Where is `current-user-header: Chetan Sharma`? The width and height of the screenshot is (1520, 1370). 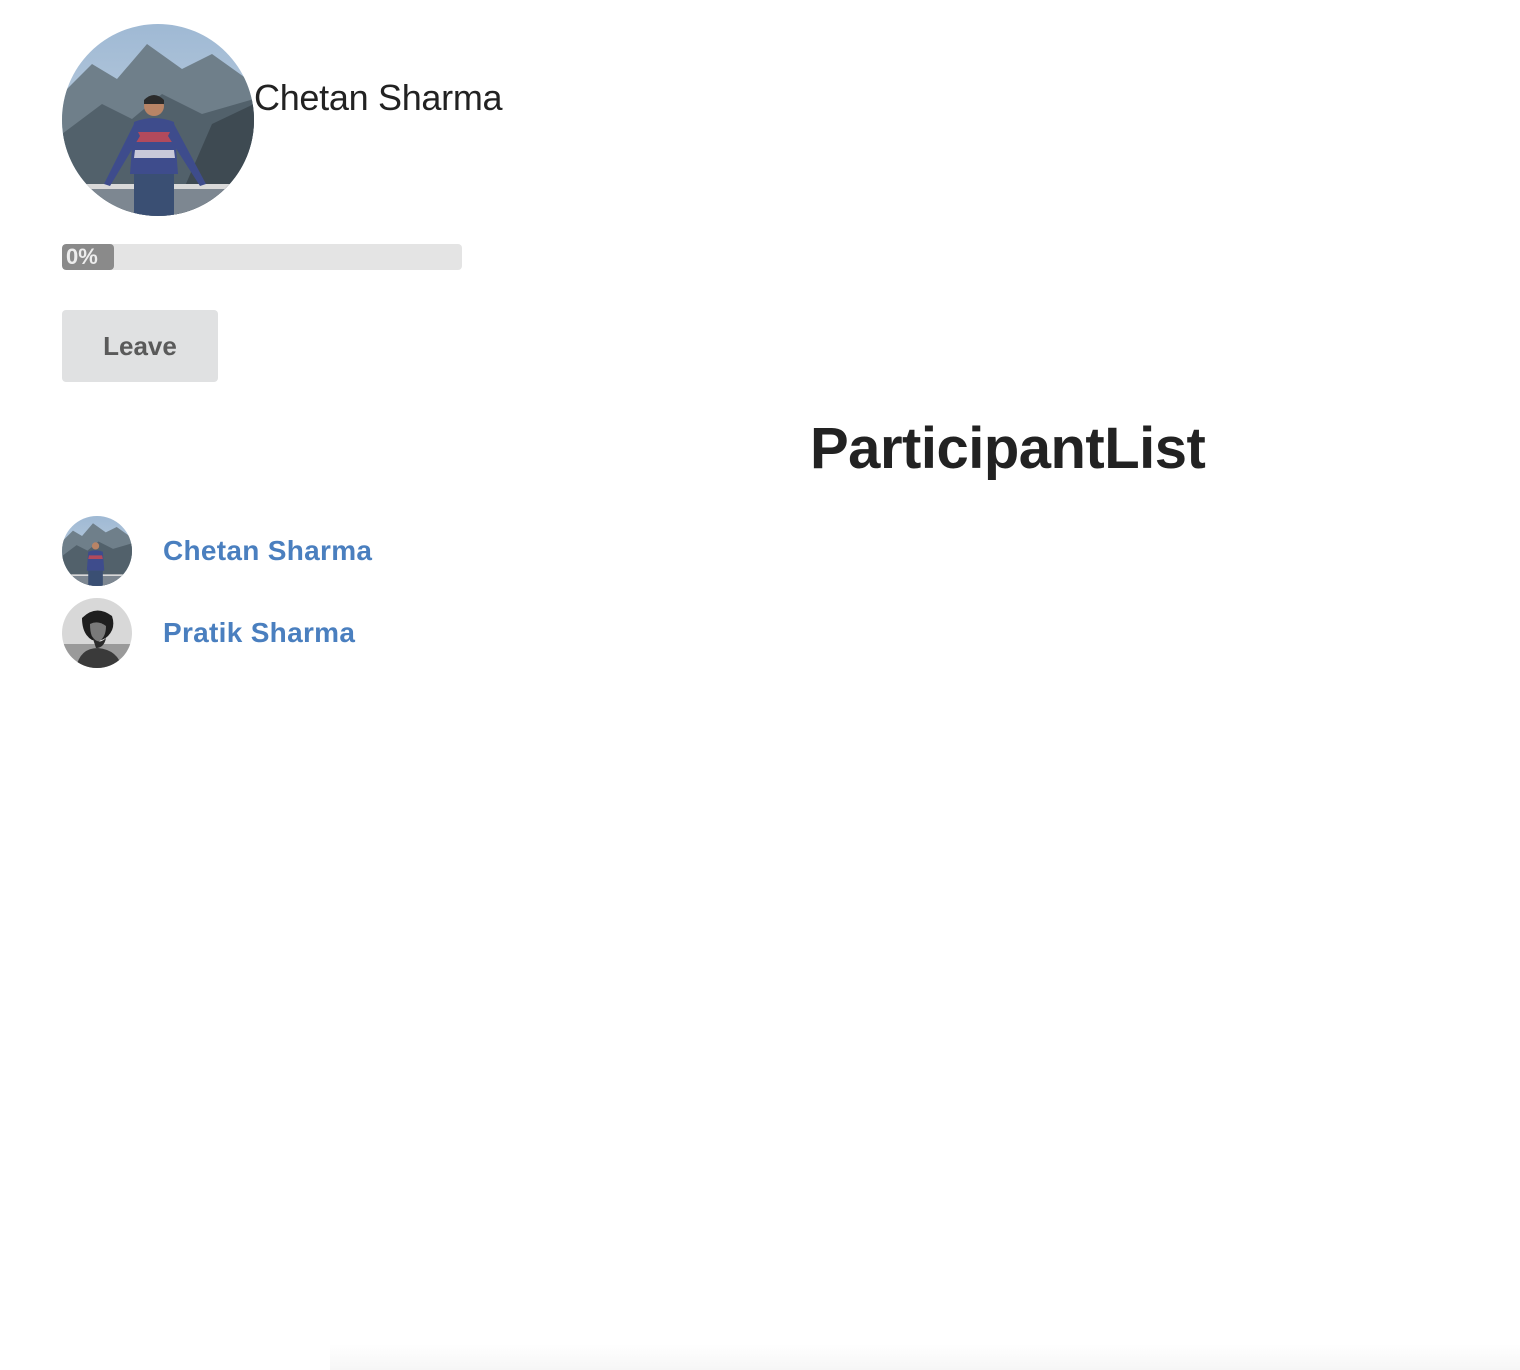
current-user-header: Chetan Sharma is located at coordinates (282, 120).